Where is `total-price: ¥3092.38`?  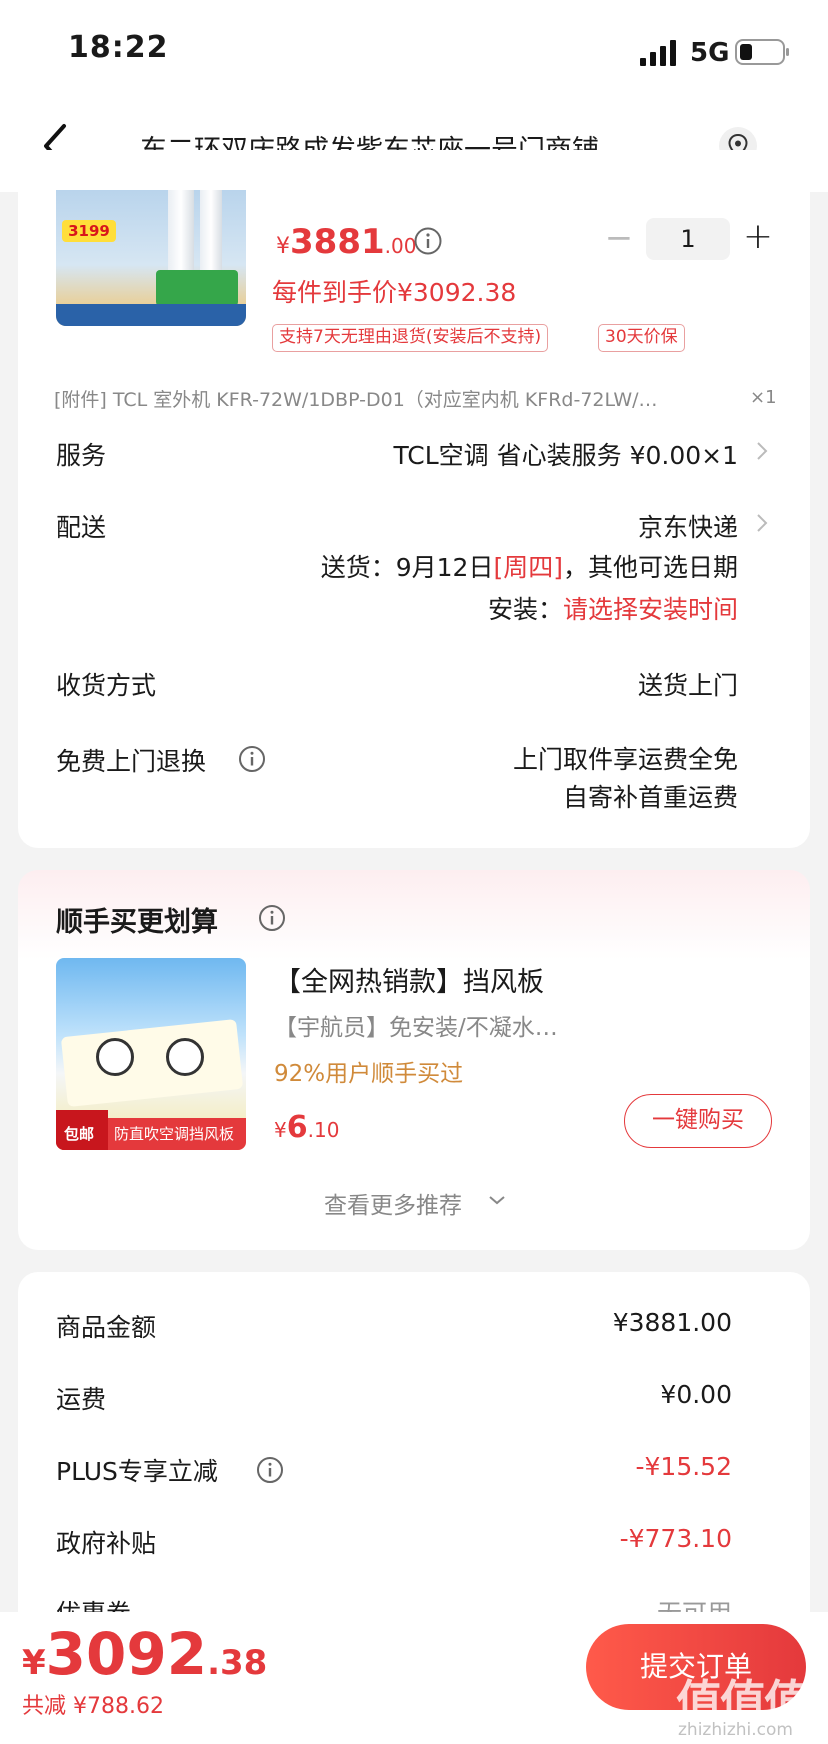 total-price: ¥3092.38 is located at coordinates (144, 1654).